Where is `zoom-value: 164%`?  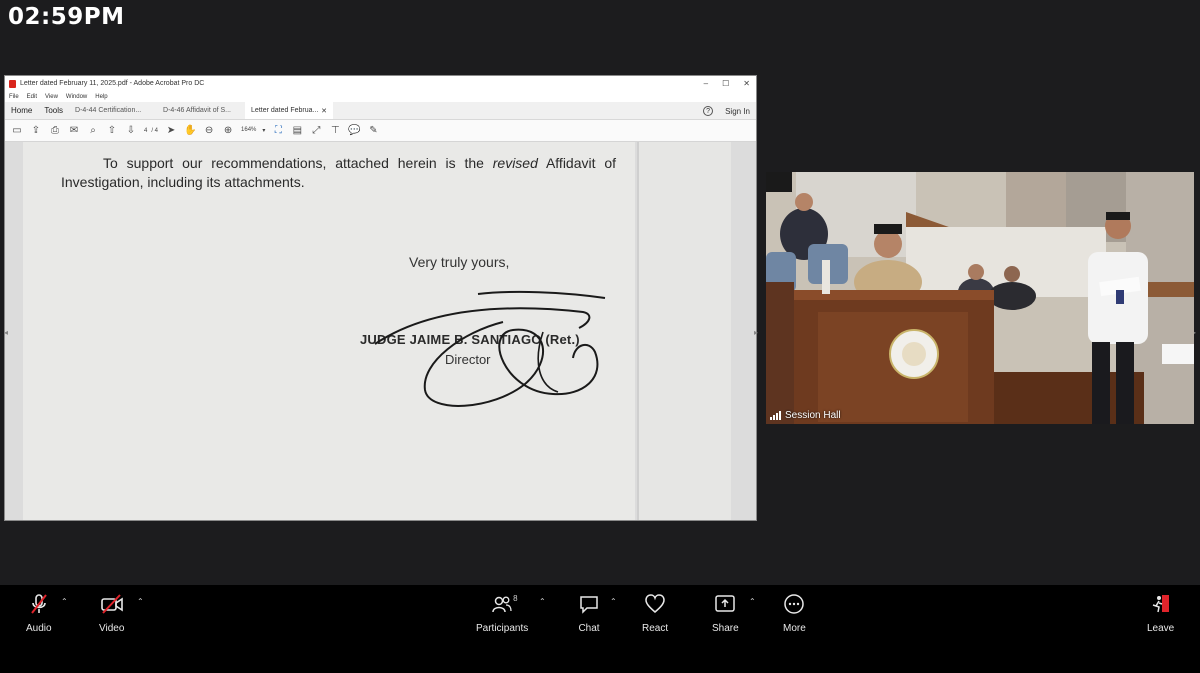 zoom-value: 164% is located at coordinates (249, 130).